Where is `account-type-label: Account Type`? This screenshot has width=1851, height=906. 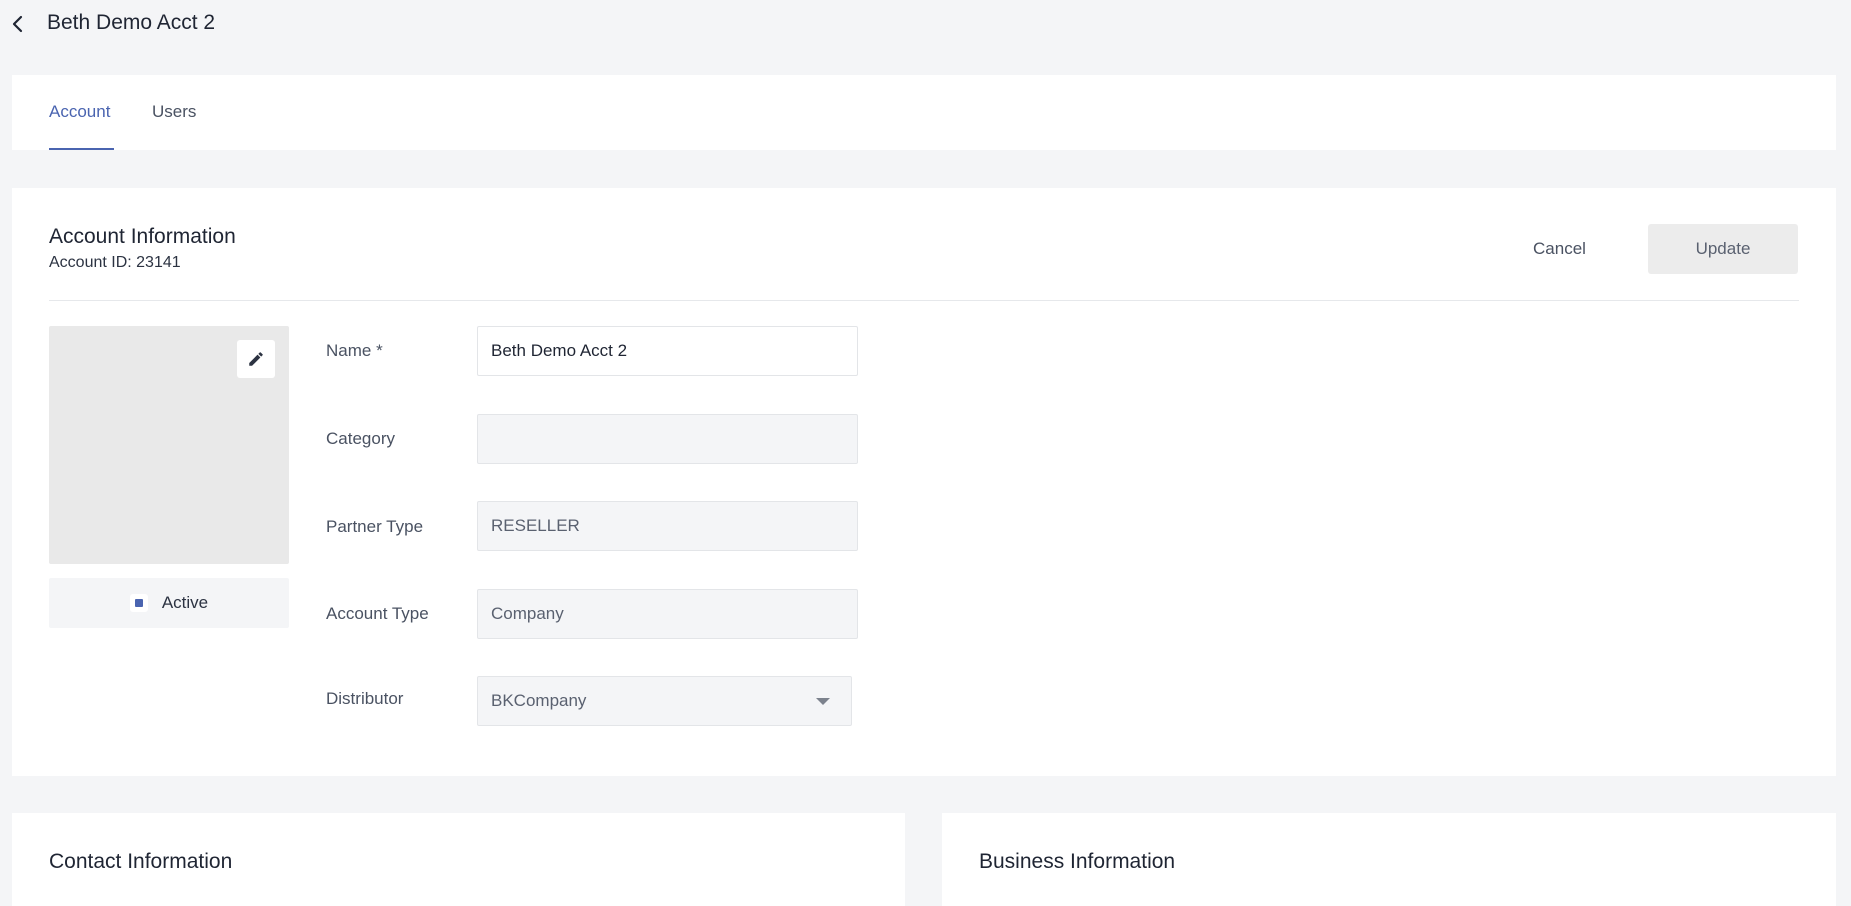 account-type-label: Account Type is located at coordinates (377, 613).